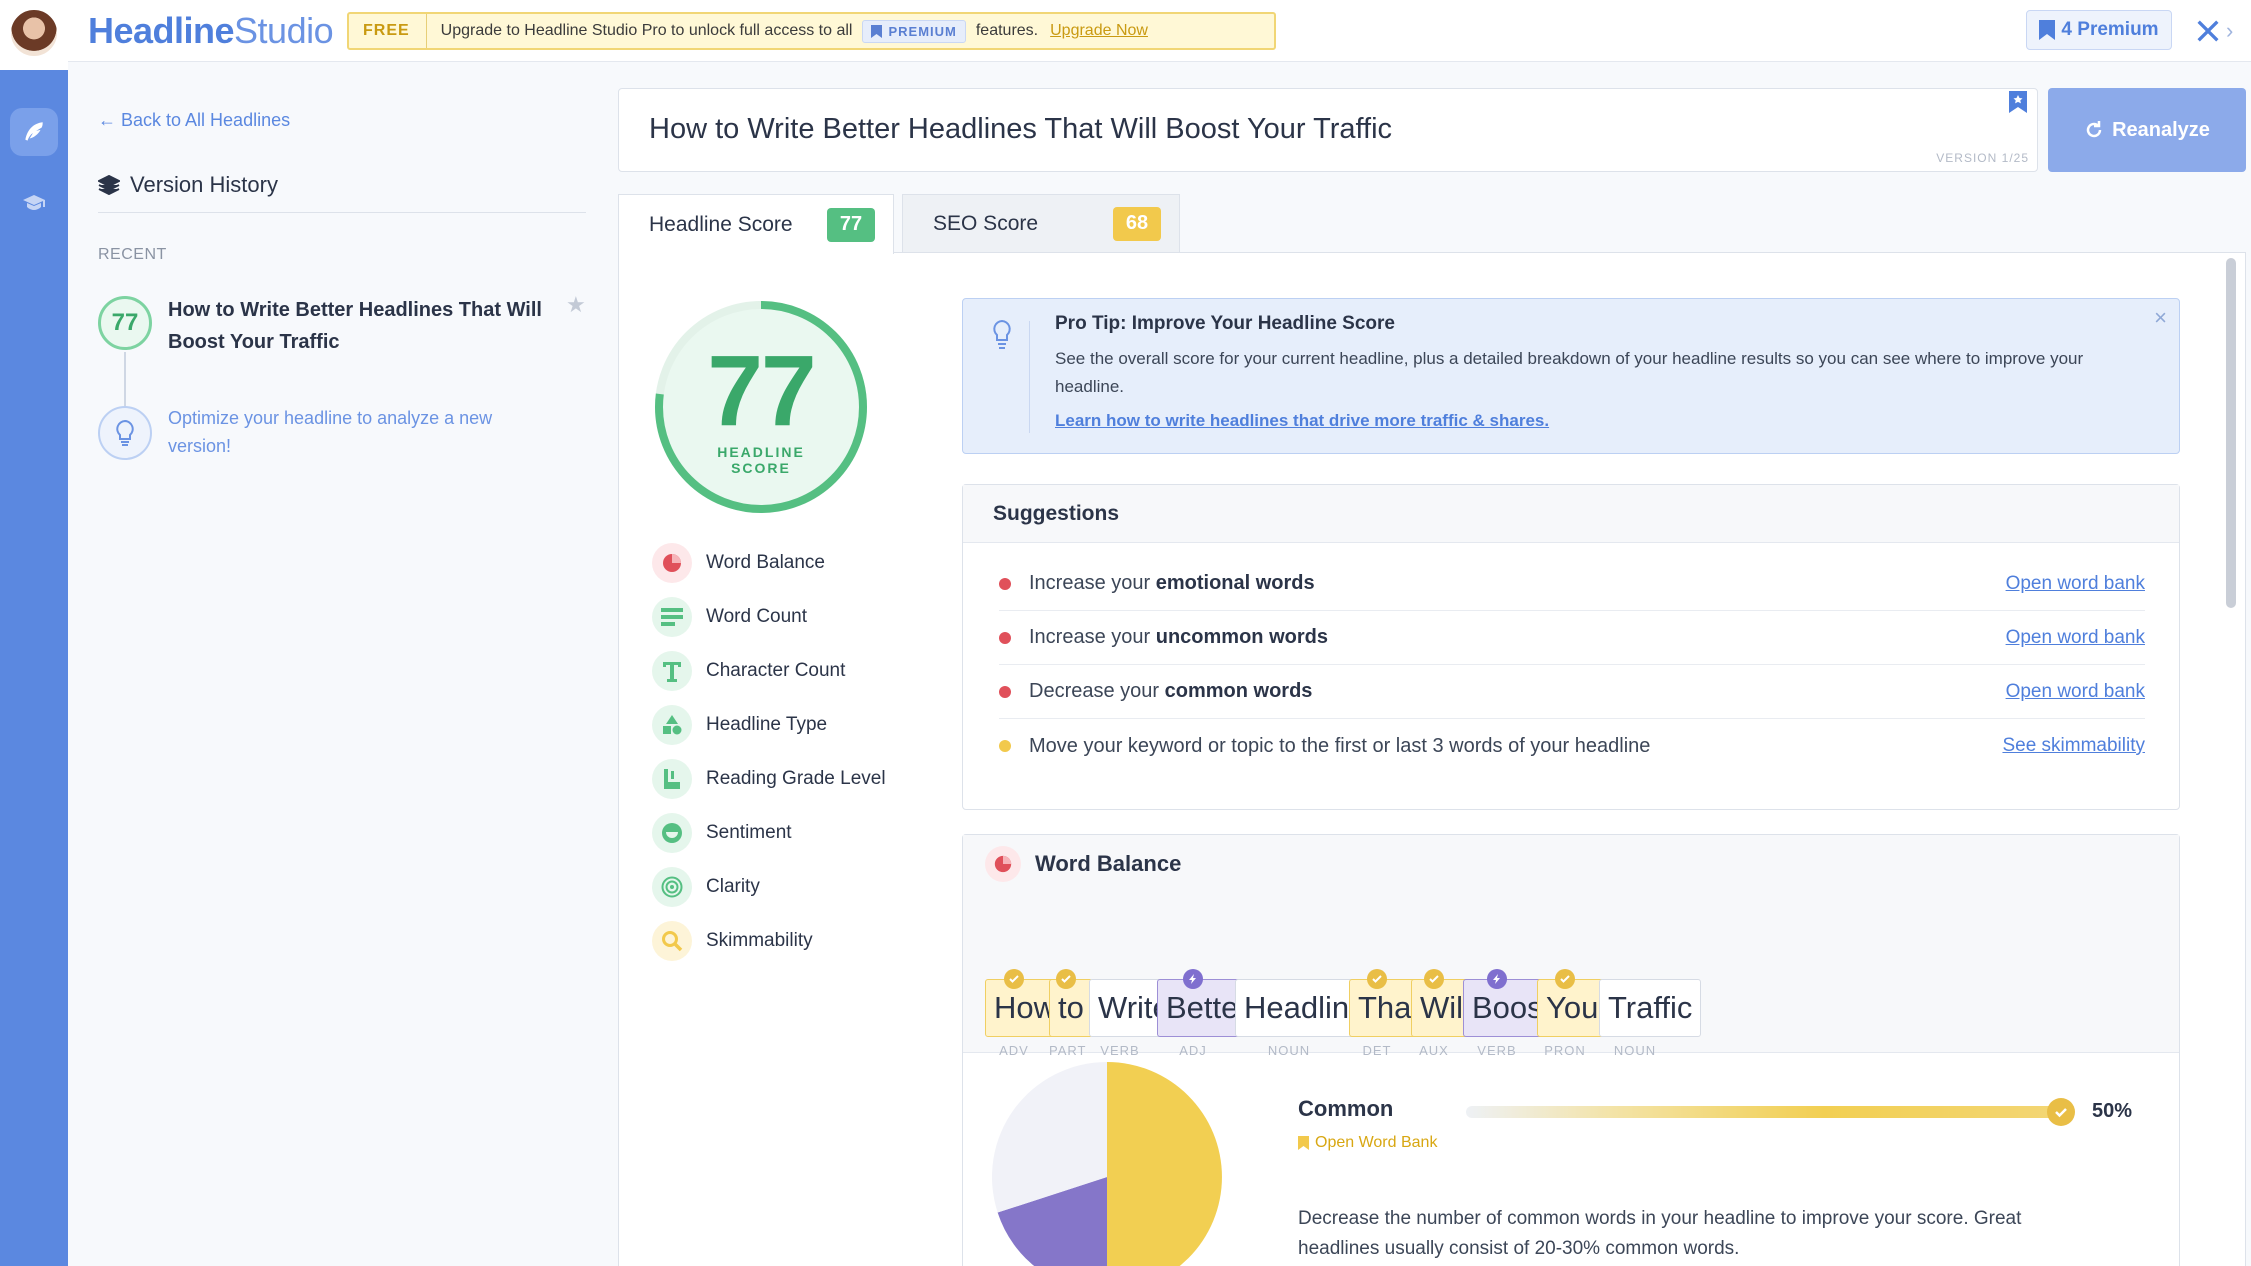 Image resolution: width=2251 pixels, height=1266 pixels. I want to click on reanalyze-button: Reanalyze, so click(2147, 130).